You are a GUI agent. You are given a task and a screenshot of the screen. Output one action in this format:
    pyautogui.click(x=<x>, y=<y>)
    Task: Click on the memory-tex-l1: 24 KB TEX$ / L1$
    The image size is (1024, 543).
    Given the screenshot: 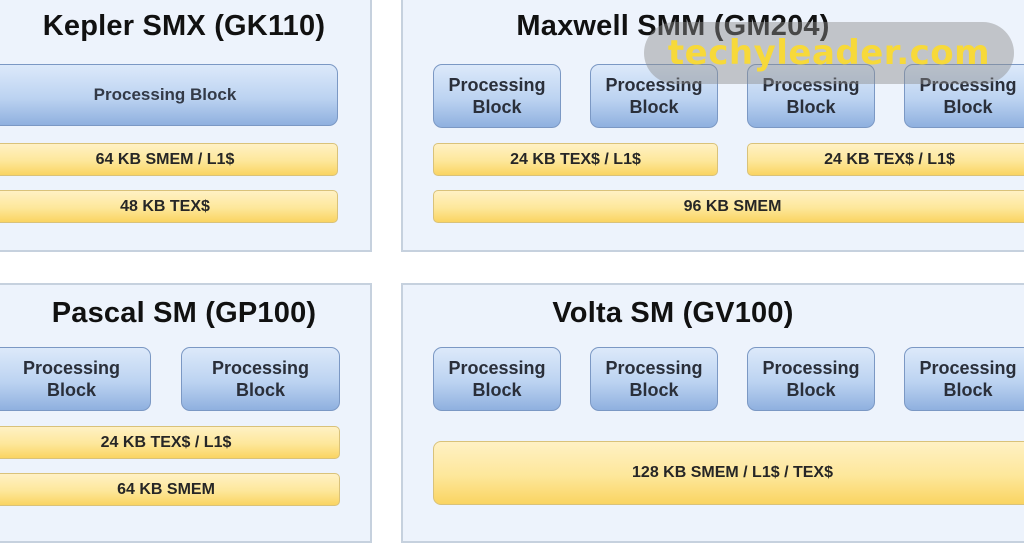 What is the action you would take?
    pyautogui.click(x=170, y=442)
    